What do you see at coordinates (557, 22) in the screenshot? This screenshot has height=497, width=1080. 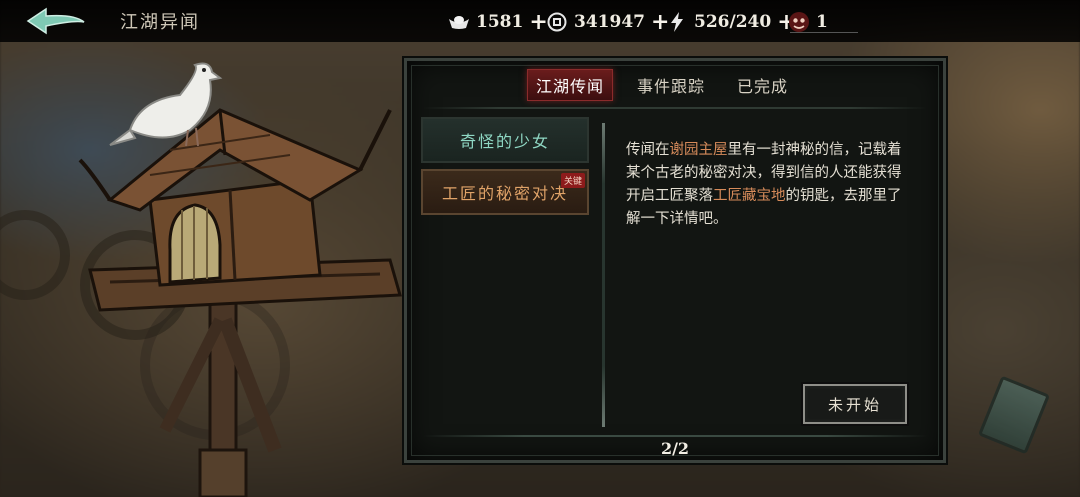 I see `copper-coin-icon` at bounding box center [557, 22].